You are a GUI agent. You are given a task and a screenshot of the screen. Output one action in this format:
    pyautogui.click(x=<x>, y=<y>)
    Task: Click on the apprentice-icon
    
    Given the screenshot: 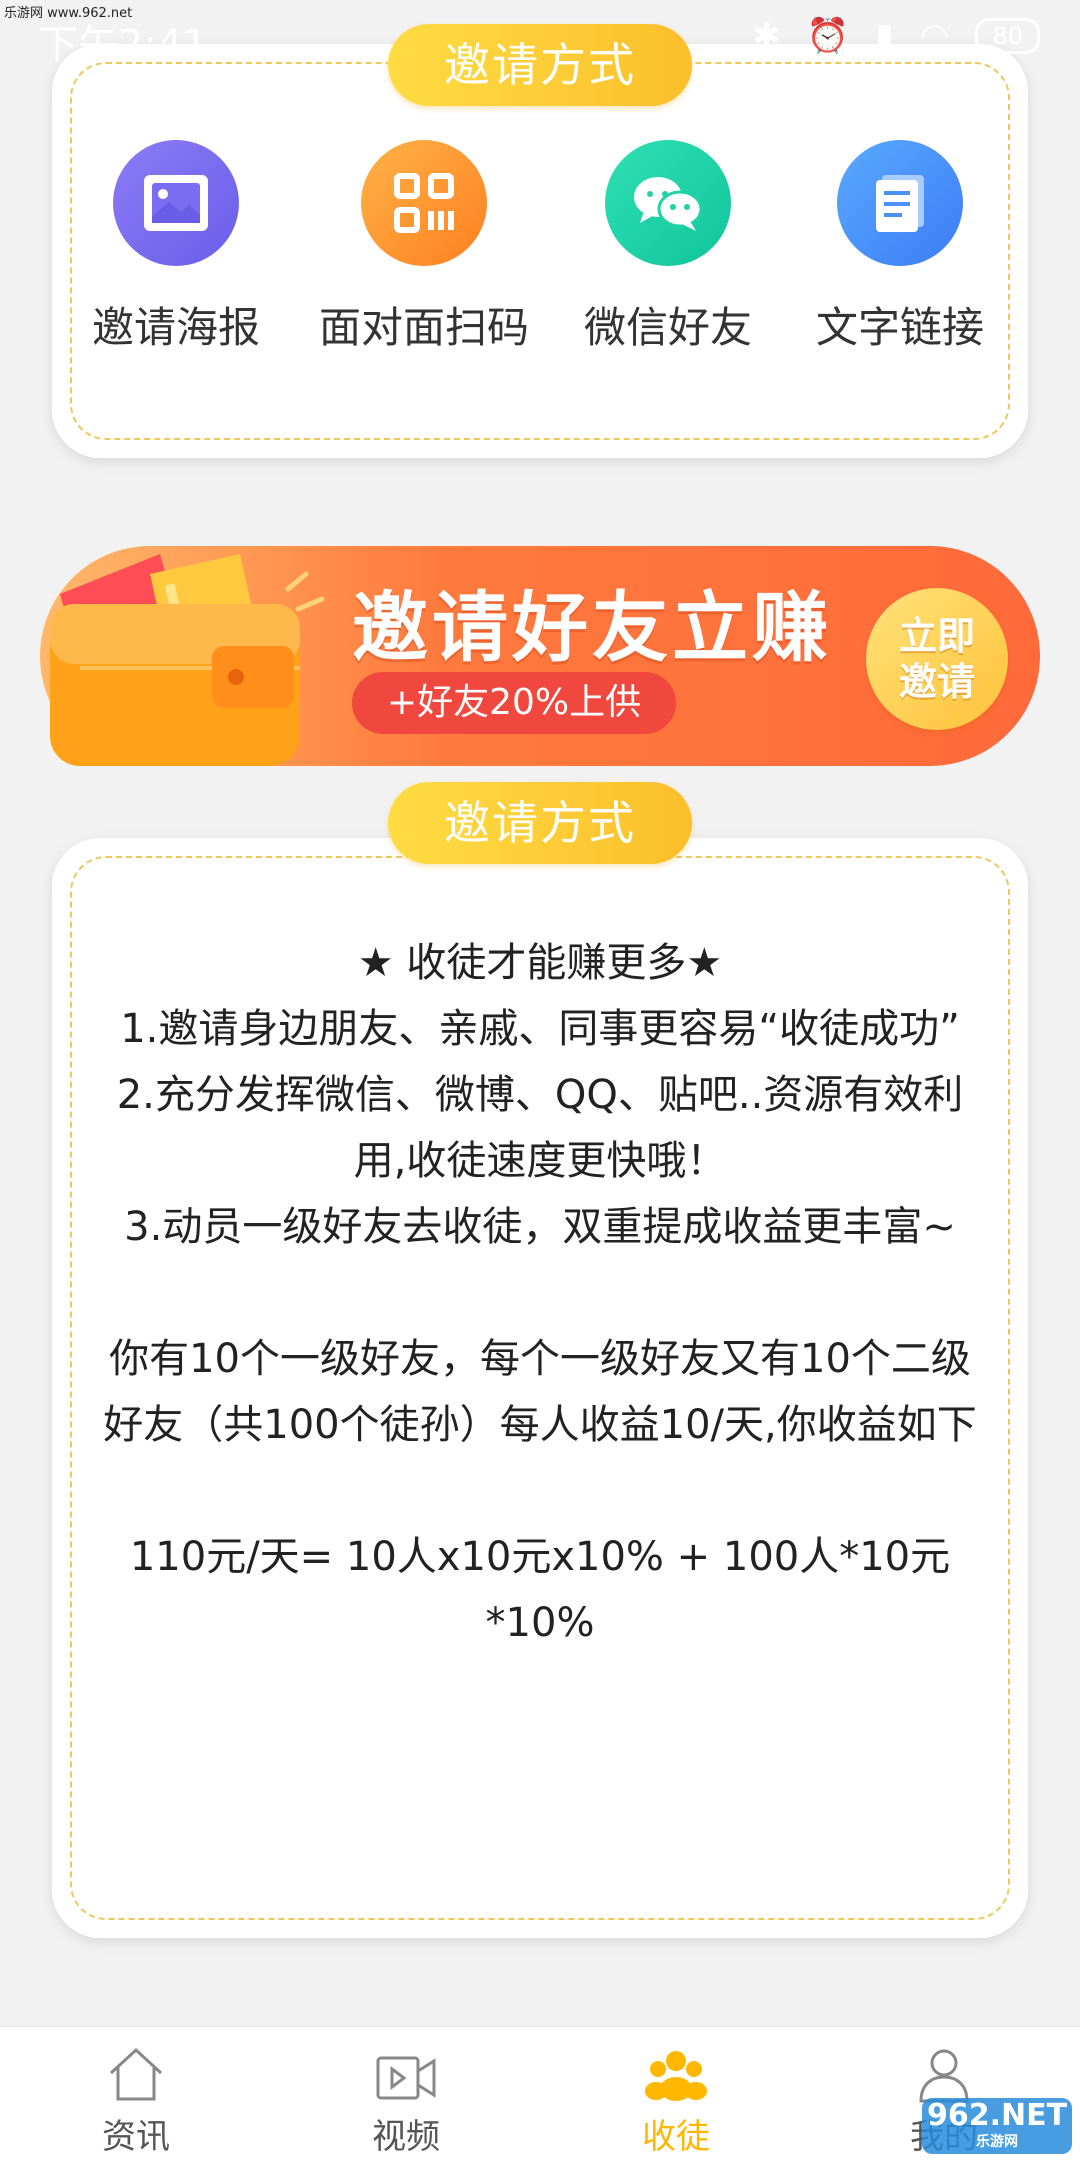 What is the action you would take?
    pyautogui.click(x=676, y=2072)
    